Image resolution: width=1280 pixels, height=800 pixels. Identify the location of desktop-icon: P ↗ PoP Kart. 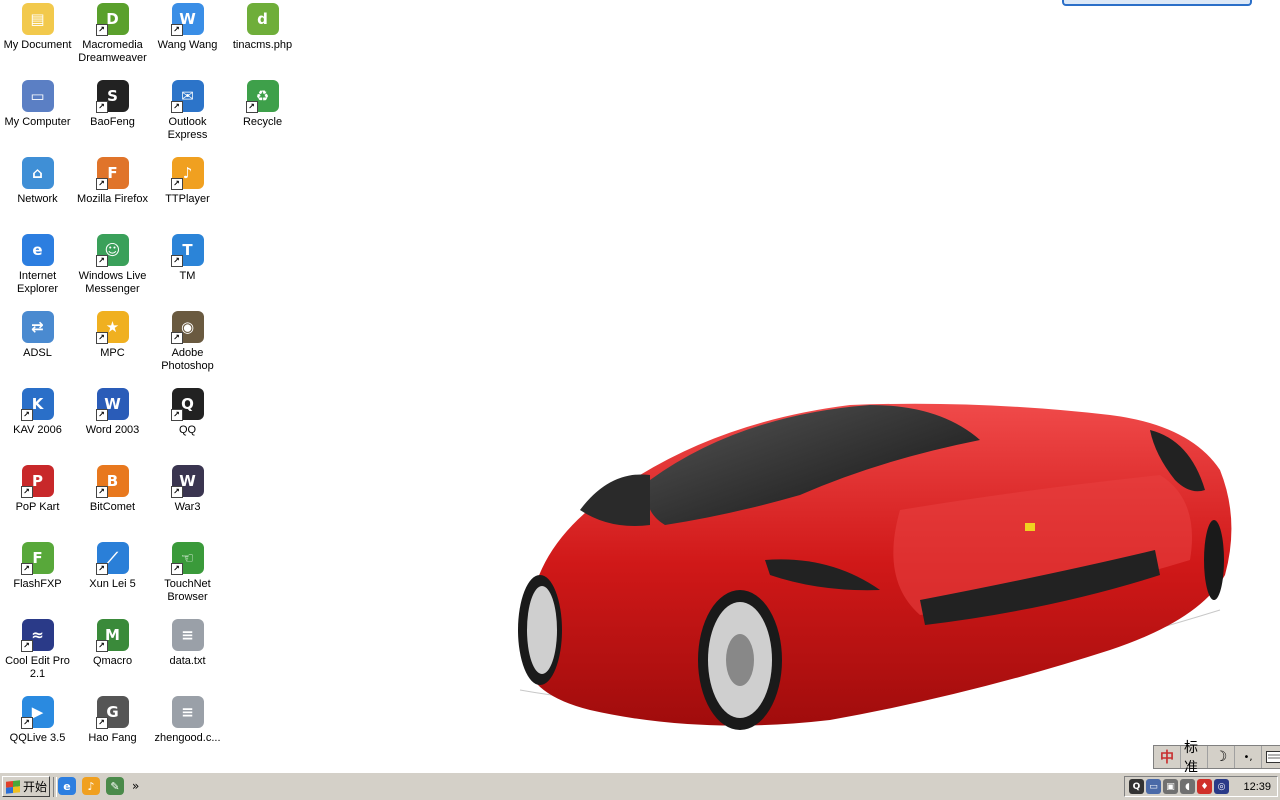
(37, 500).